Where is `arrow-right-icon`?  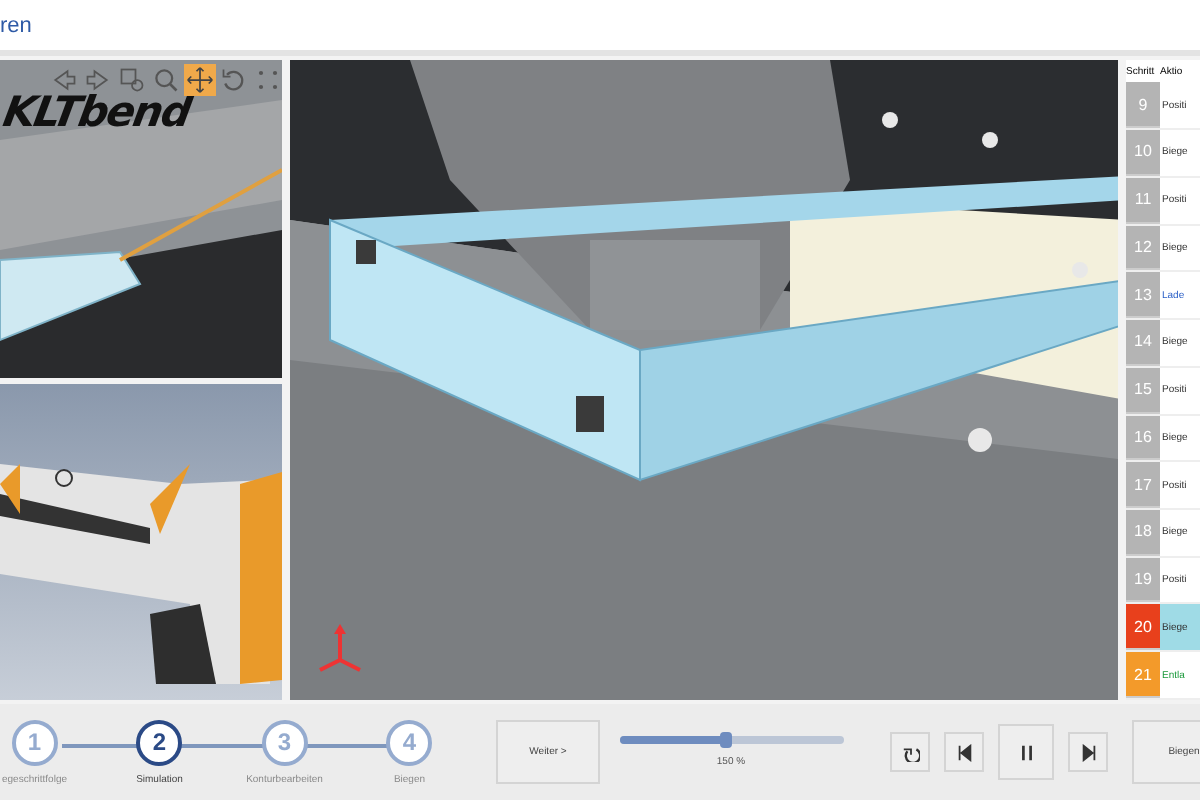 arrow-right-icon is located at coordinates (98, 80).